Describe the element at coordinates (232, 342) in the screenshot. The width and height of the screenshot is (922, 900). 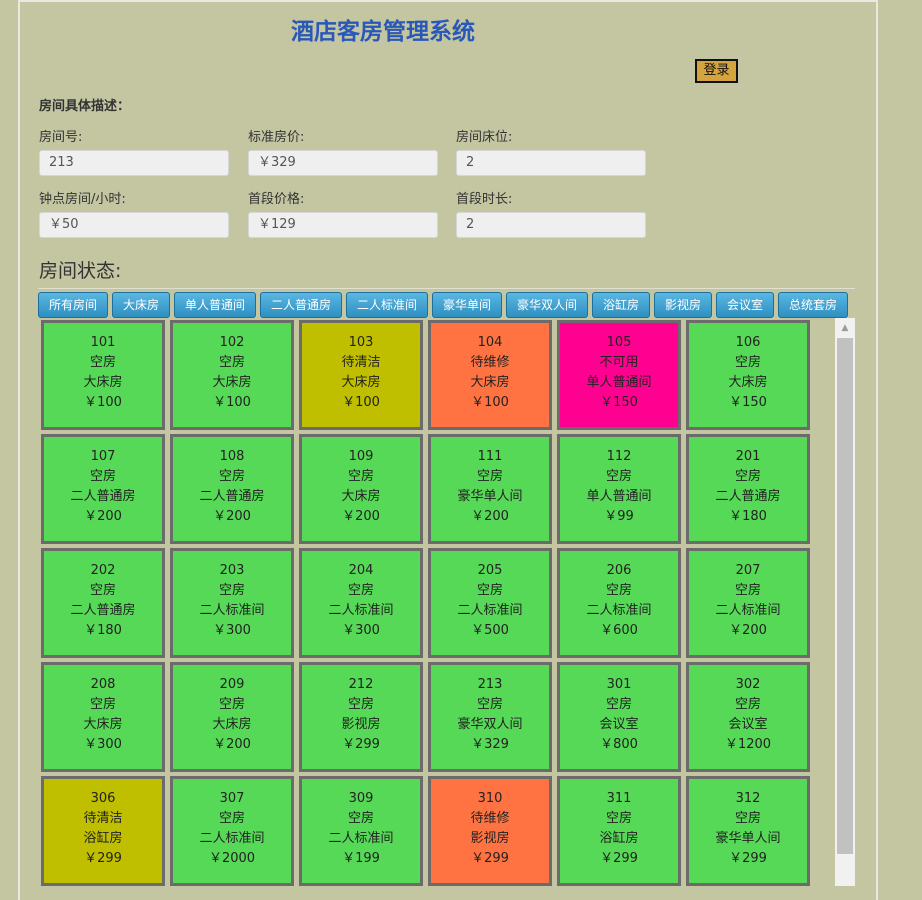
I see `room-number: 102` at that location.